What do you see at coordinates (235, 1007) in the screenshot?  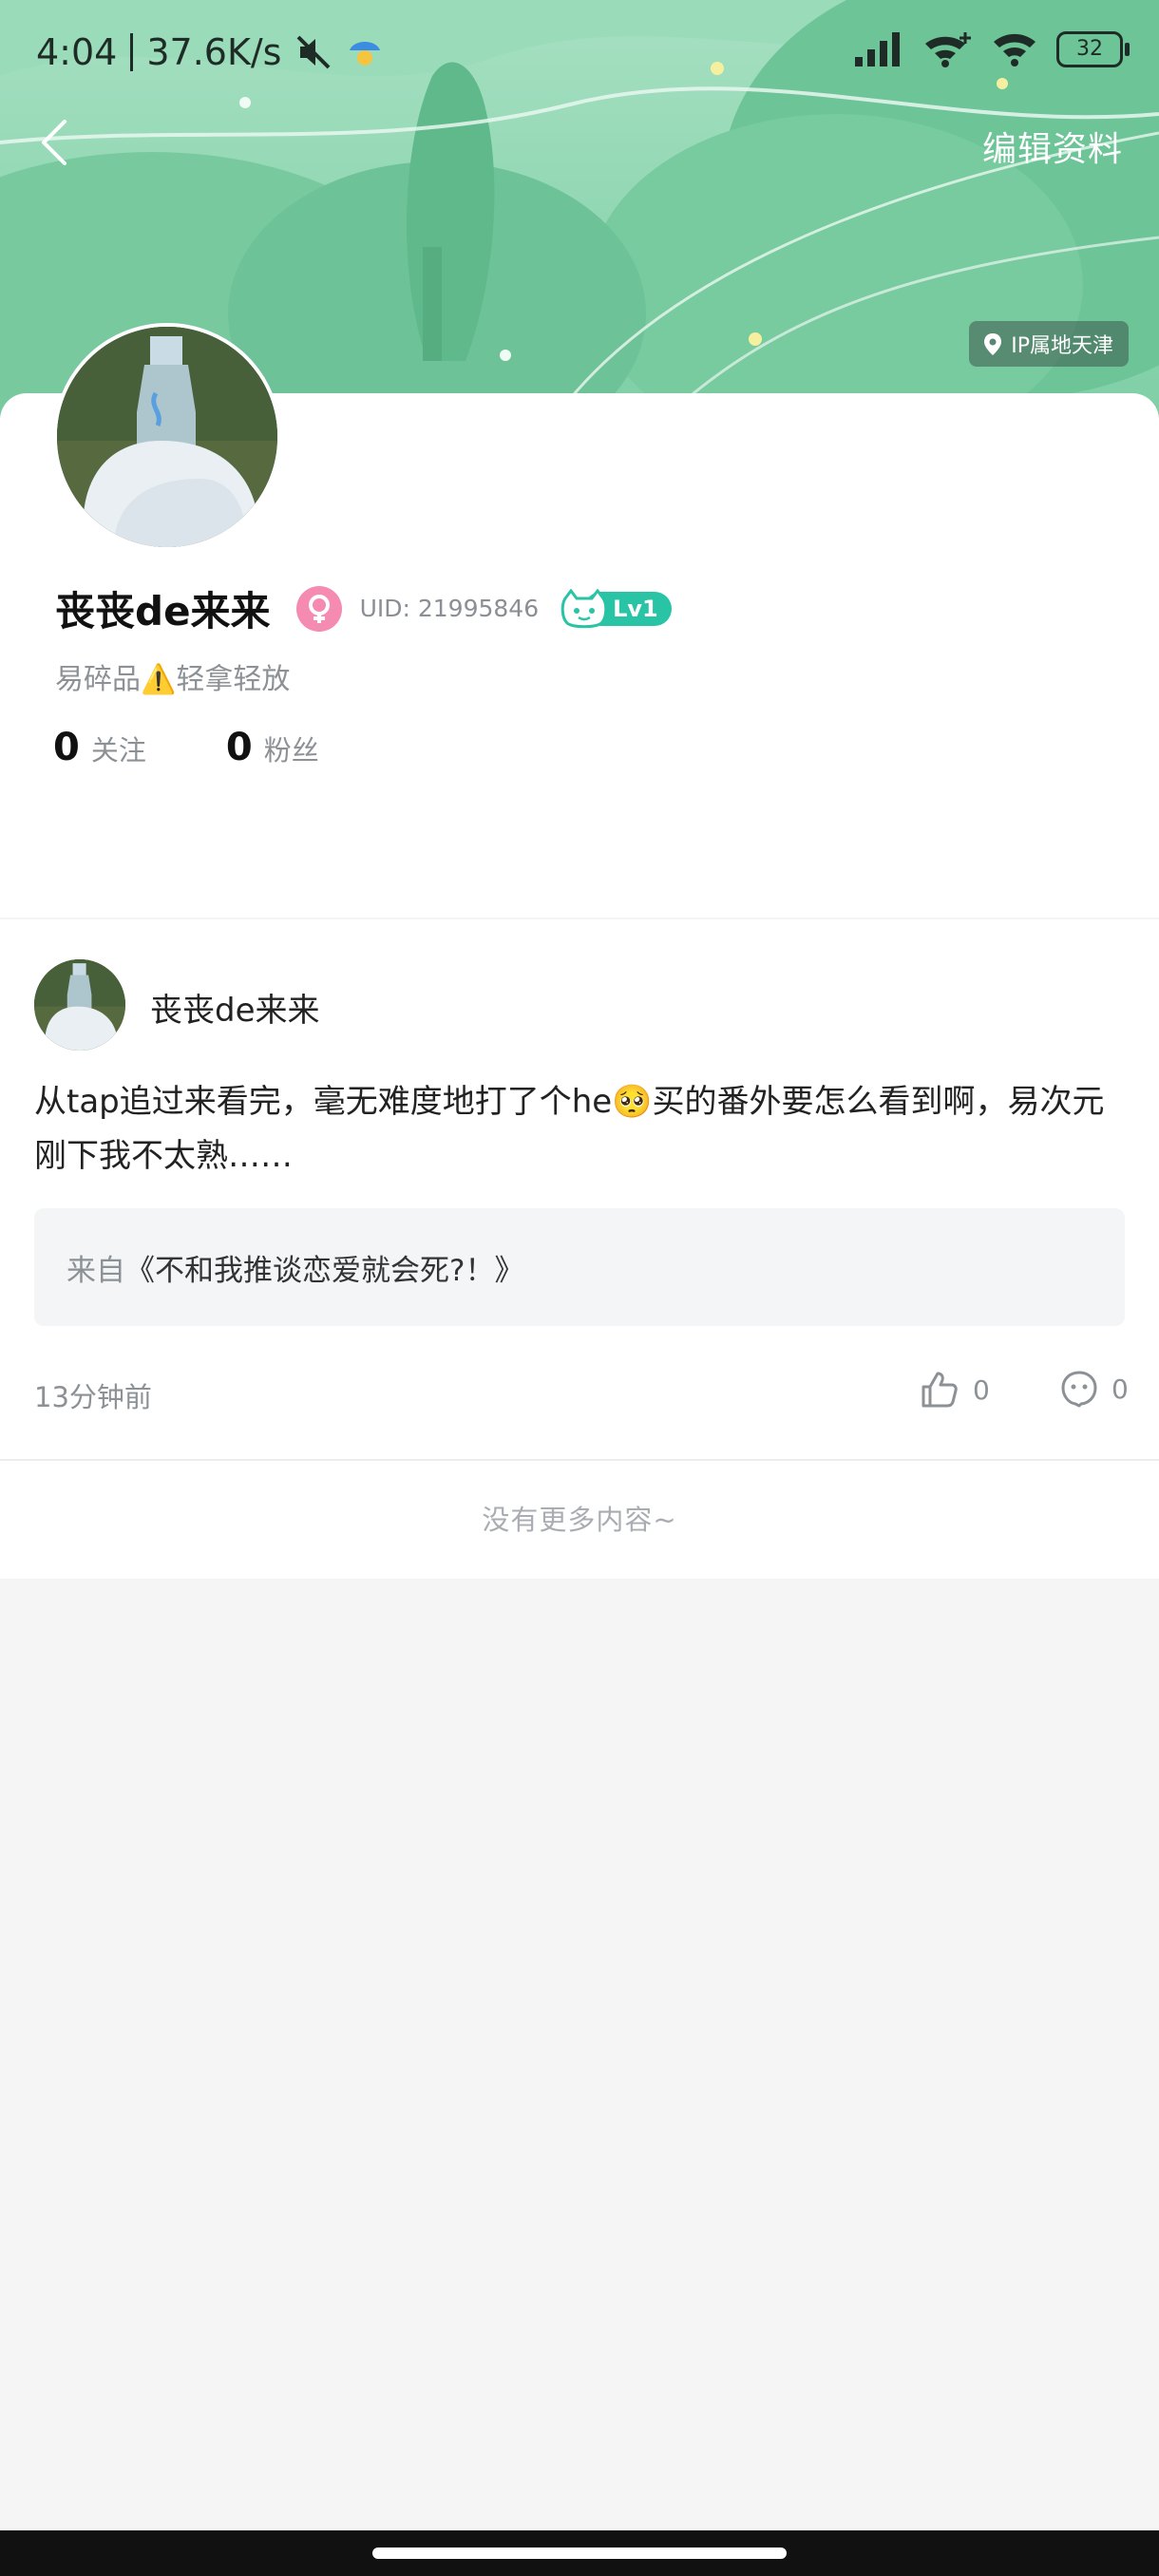 I see `post-author-name: 丧丧de来来` at bounding box center [235, 1007].